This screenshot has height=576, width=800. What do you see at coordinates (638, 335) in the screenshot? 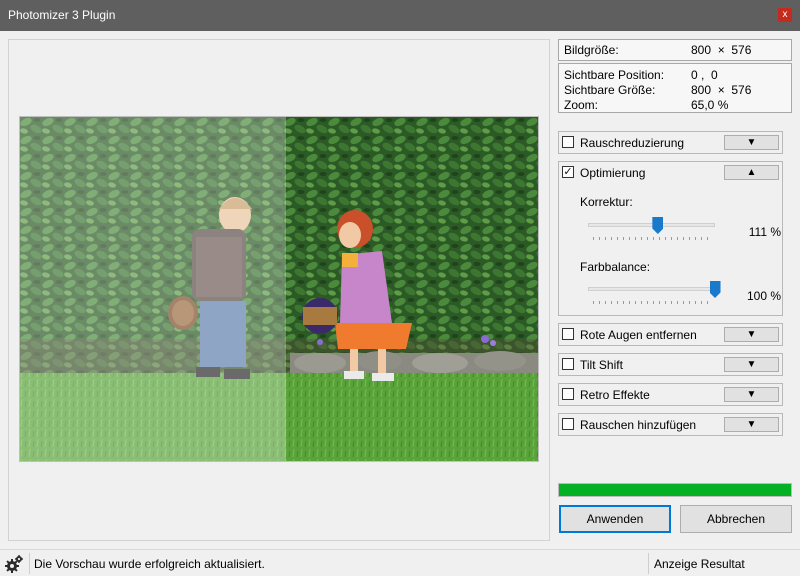
I see `red-eye-label: Rote Augen entfernen` at bounding box center [638, 335].